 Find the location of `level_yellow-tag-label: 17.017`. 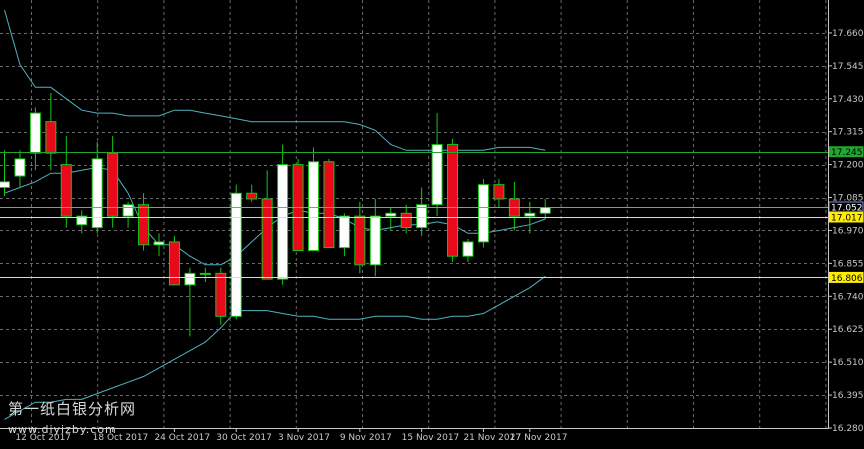

level_yellow-tag-label: 17.017 is located at coordinates (847, 219).